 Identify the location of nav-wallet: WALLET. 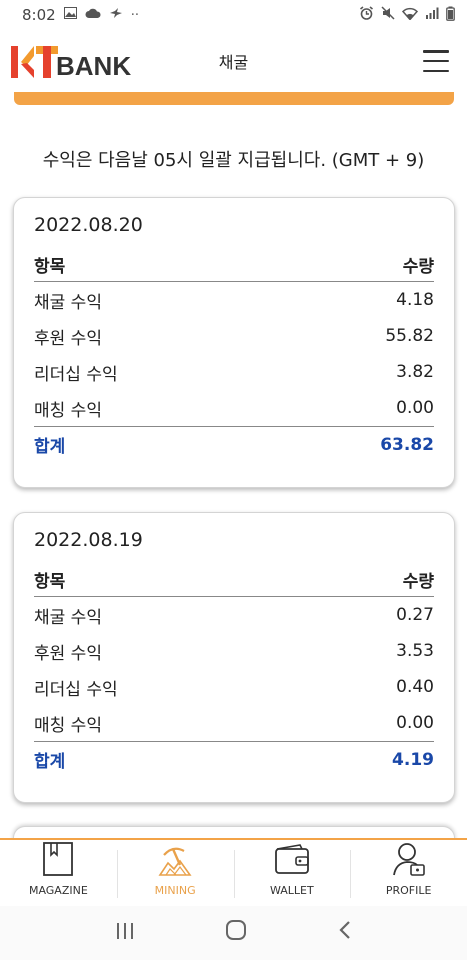
(292, 873).